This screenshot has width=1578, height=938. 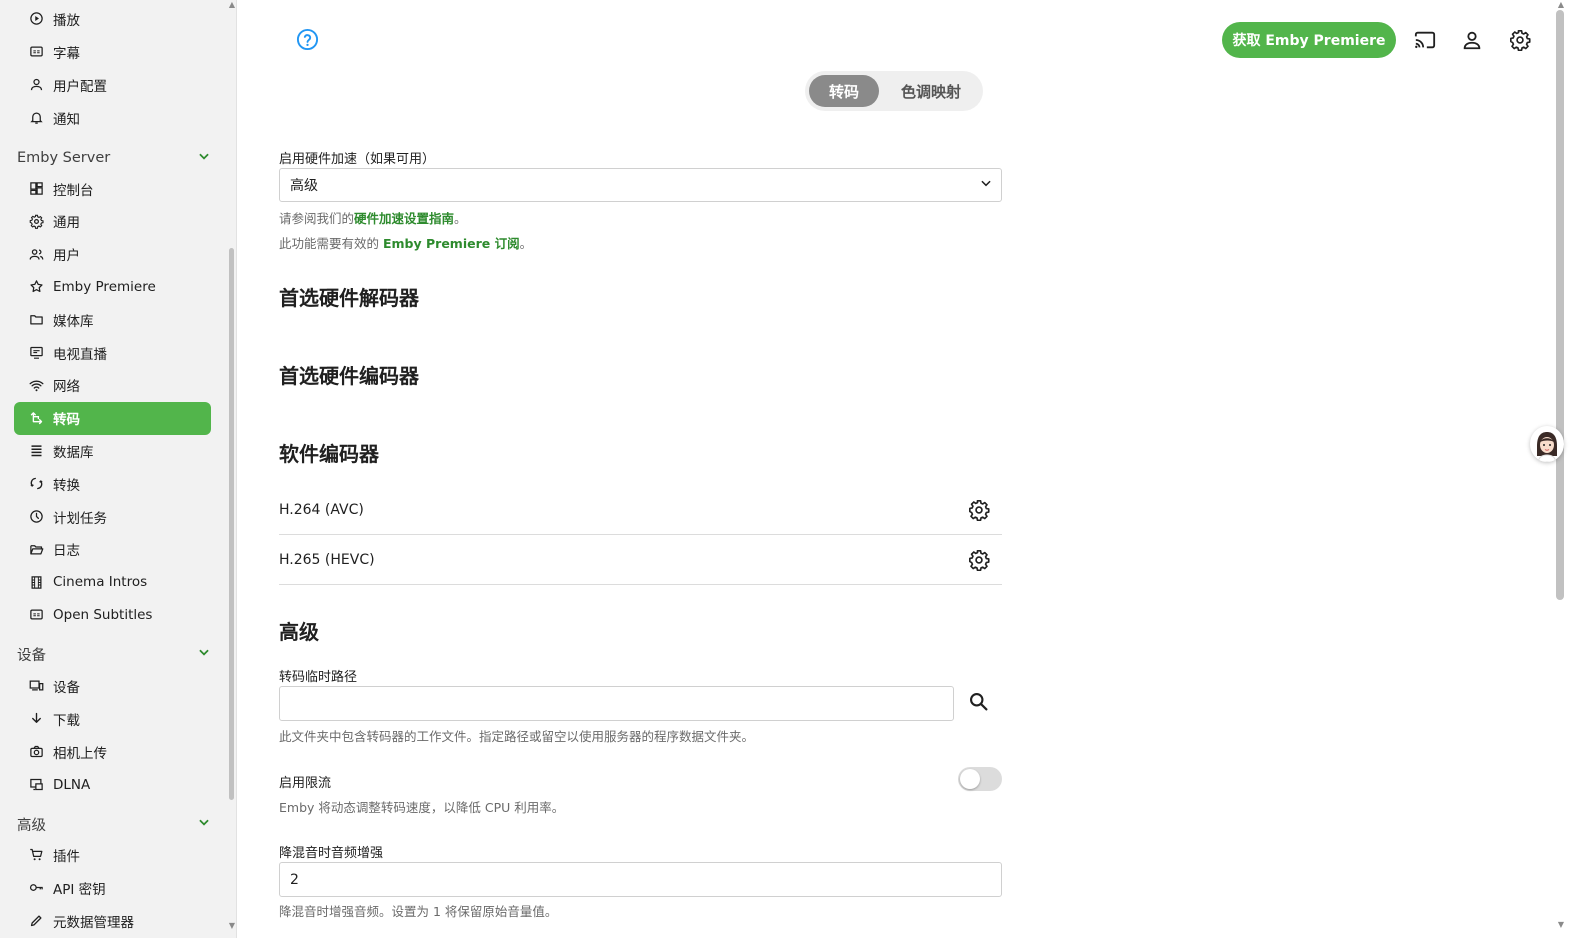 I want to click on tab-transcode: 转码, so click(x=844, y=91).